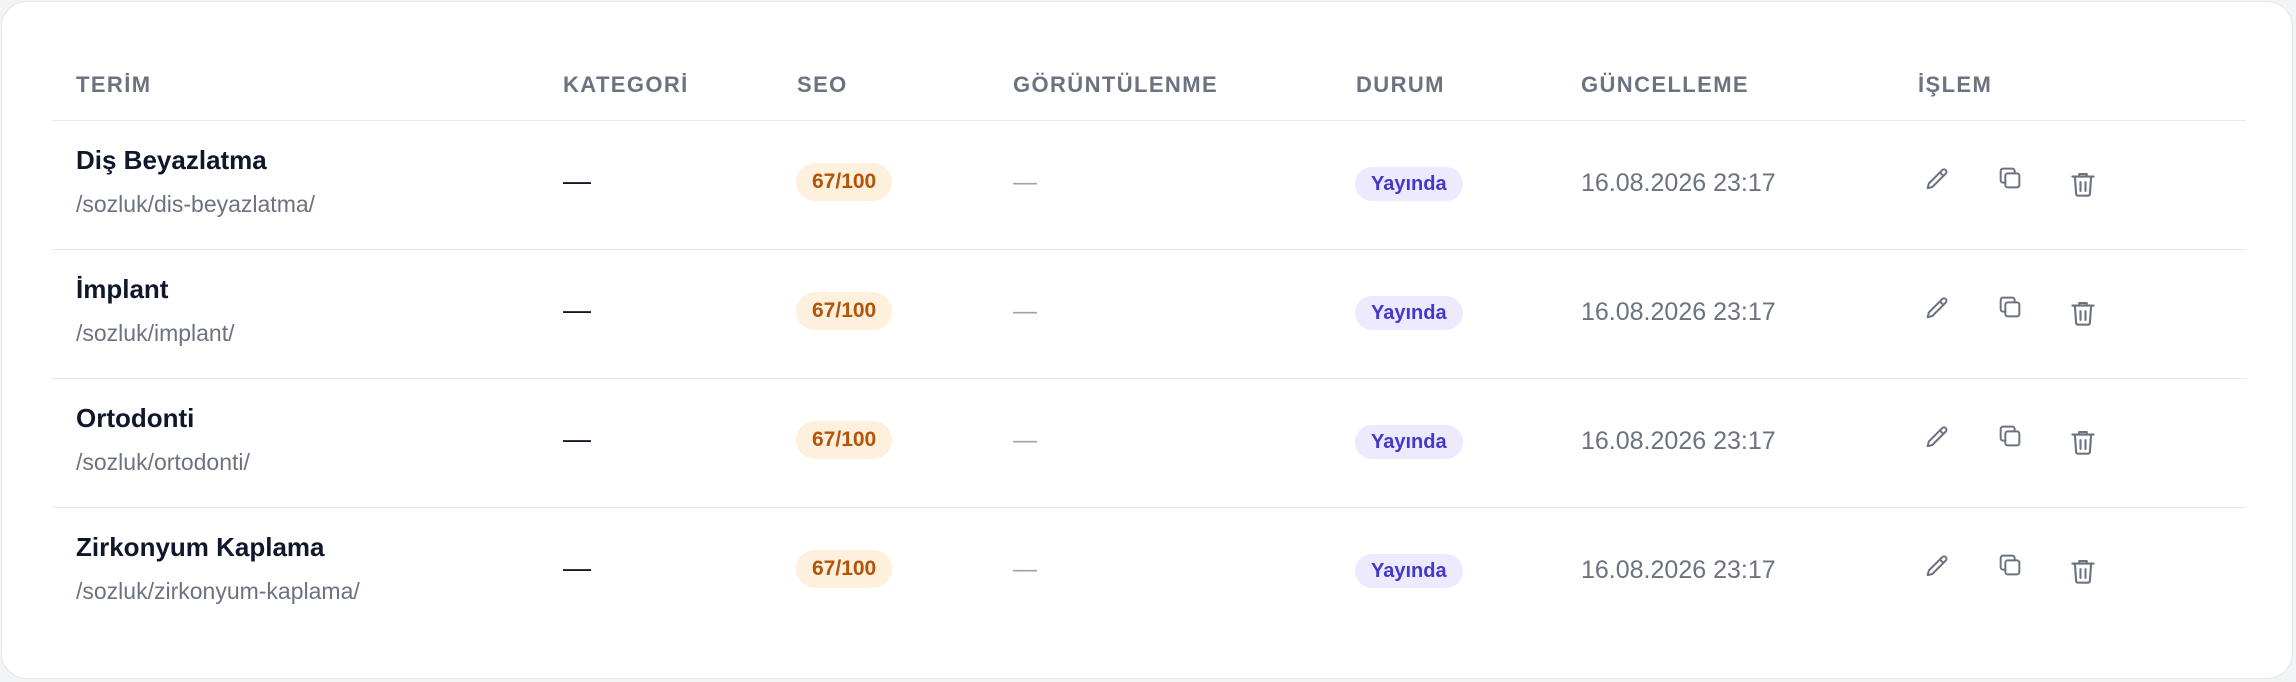  I want to click on term-slug: /sozluk/ortodonti/, so click(163, 462).